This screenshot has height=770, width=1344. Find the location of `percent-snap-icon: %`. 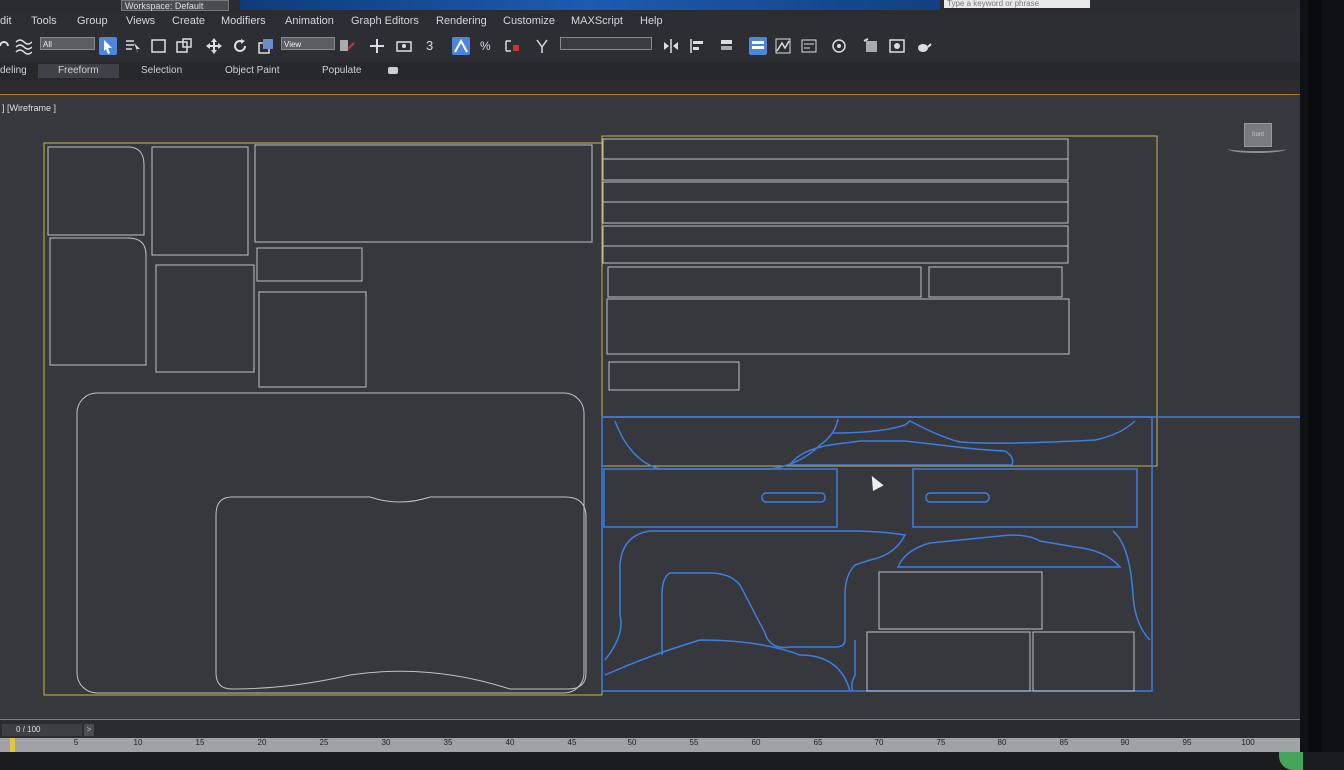

percent-snap-icon: % is located at coordinates (487, 46).